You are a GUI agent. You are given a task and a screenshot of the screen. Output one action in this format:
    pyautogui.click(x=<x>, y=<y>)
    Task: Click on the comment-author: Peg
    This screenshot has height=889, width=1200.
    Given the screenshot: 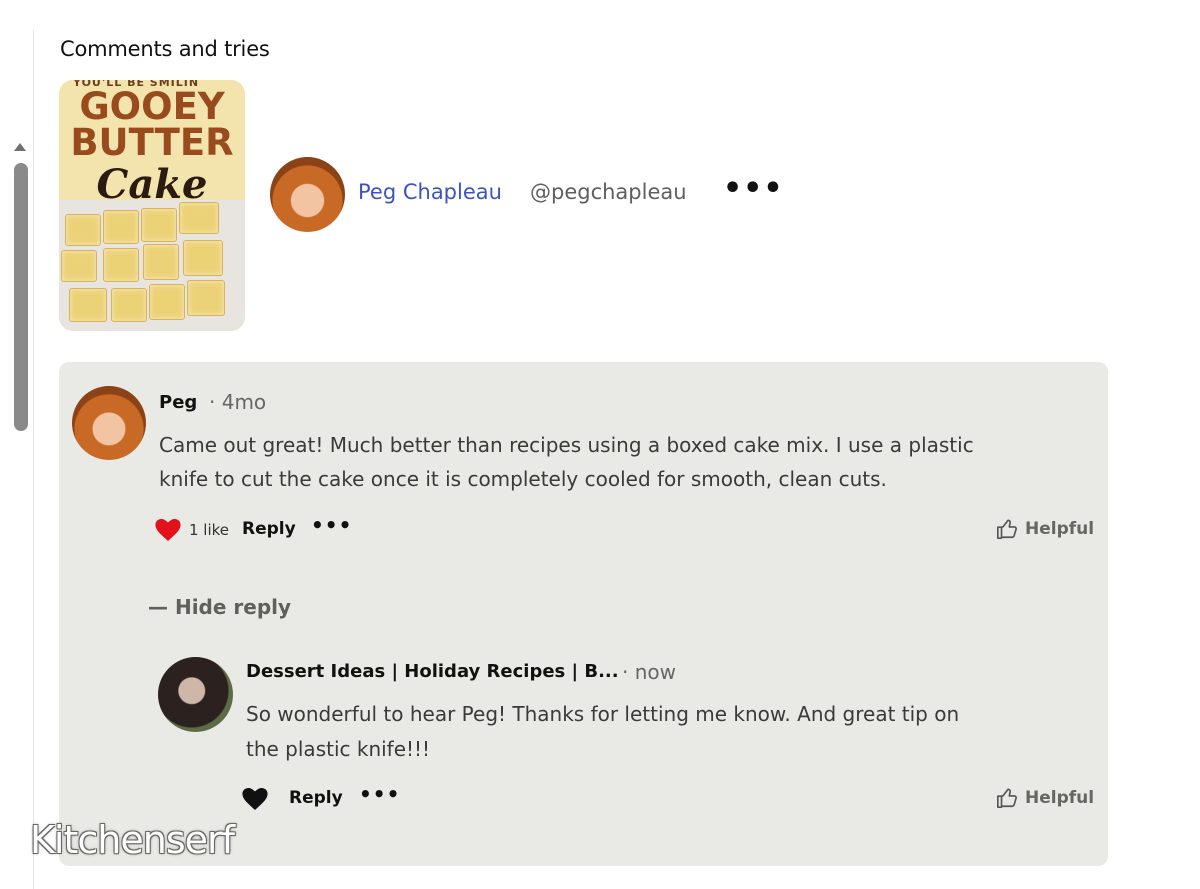 What is the action you would take?
    pyautogui.click(x=178, y=402)
    